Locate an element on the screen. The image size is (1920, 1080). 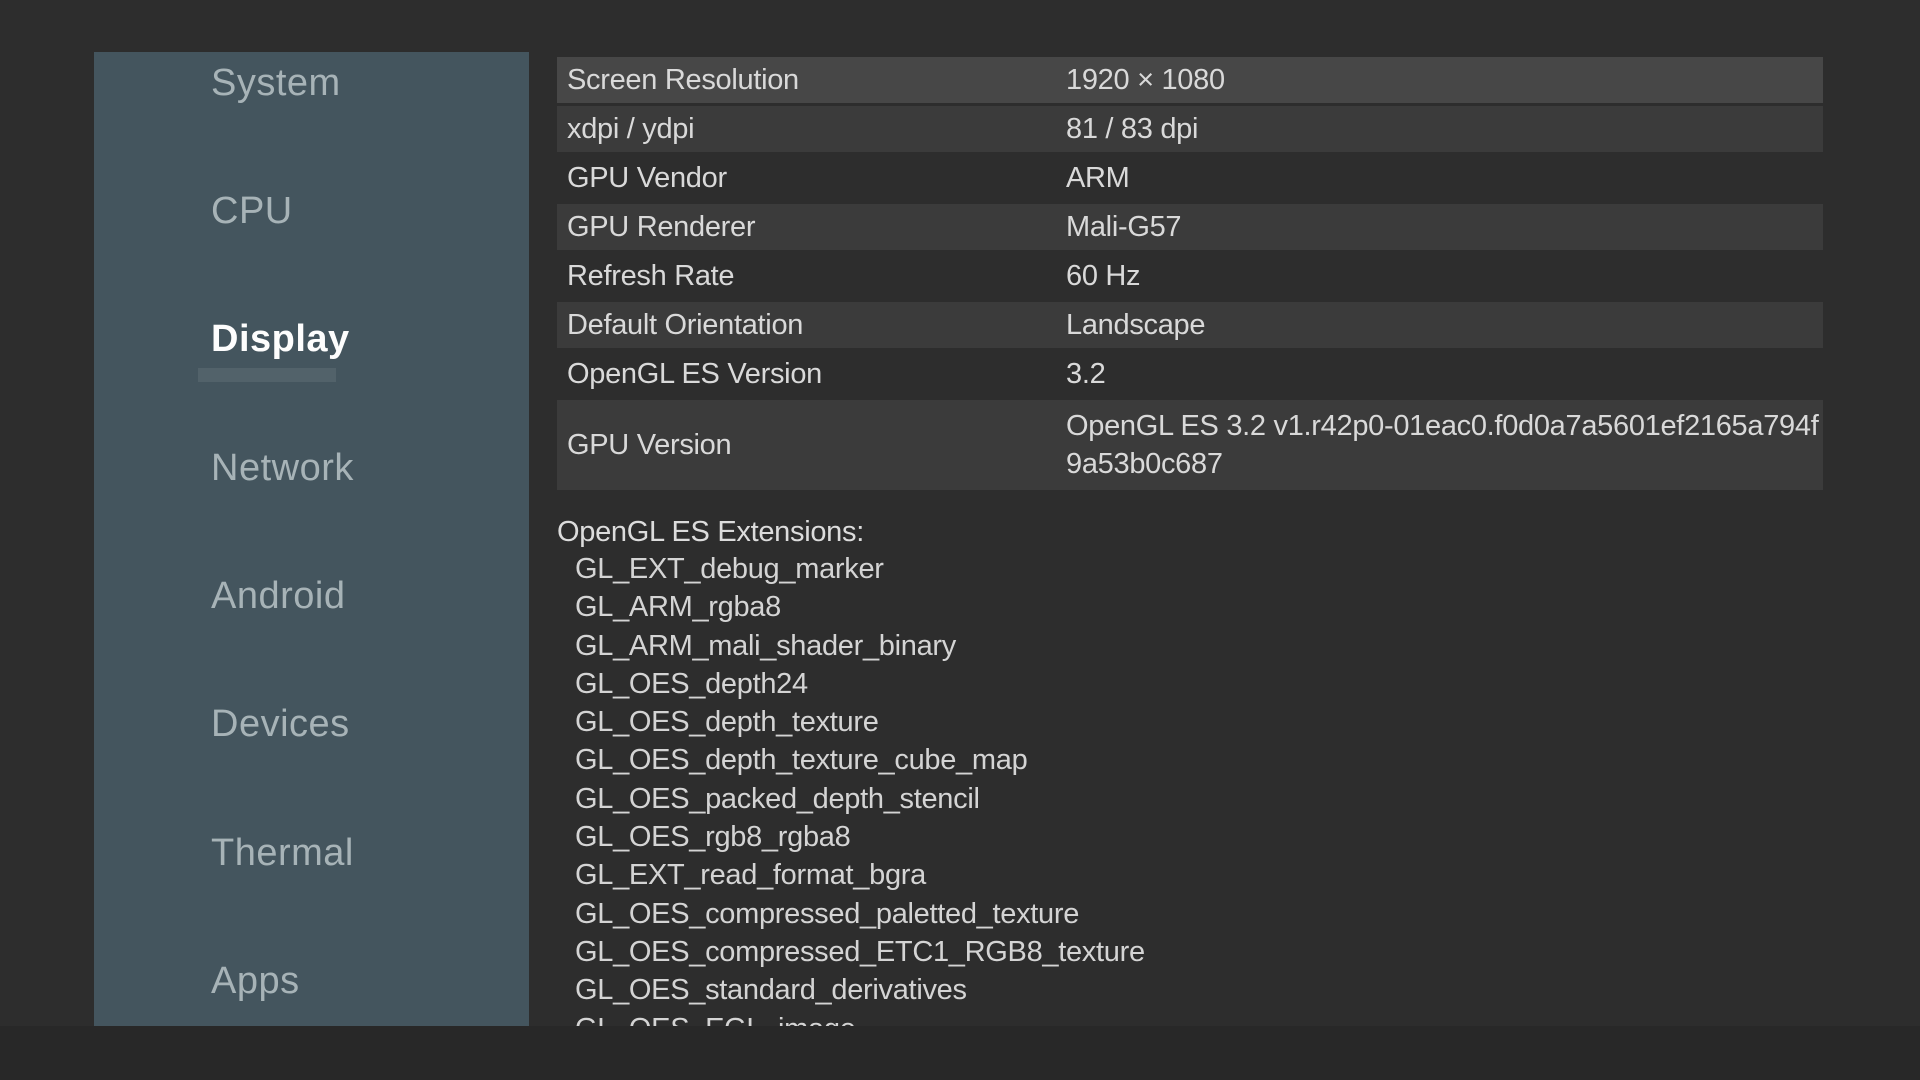
info-row-refresh-rate: Refresh Rate 60 Hz is located at coordinates (1190, 276).